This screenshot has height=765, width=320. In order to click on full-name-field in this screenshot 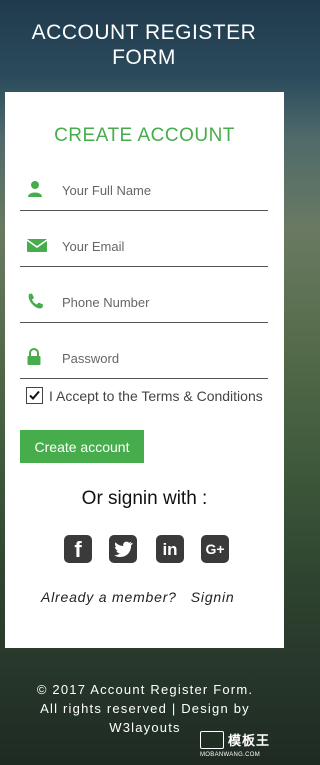, I will do `click(144, 190)`.